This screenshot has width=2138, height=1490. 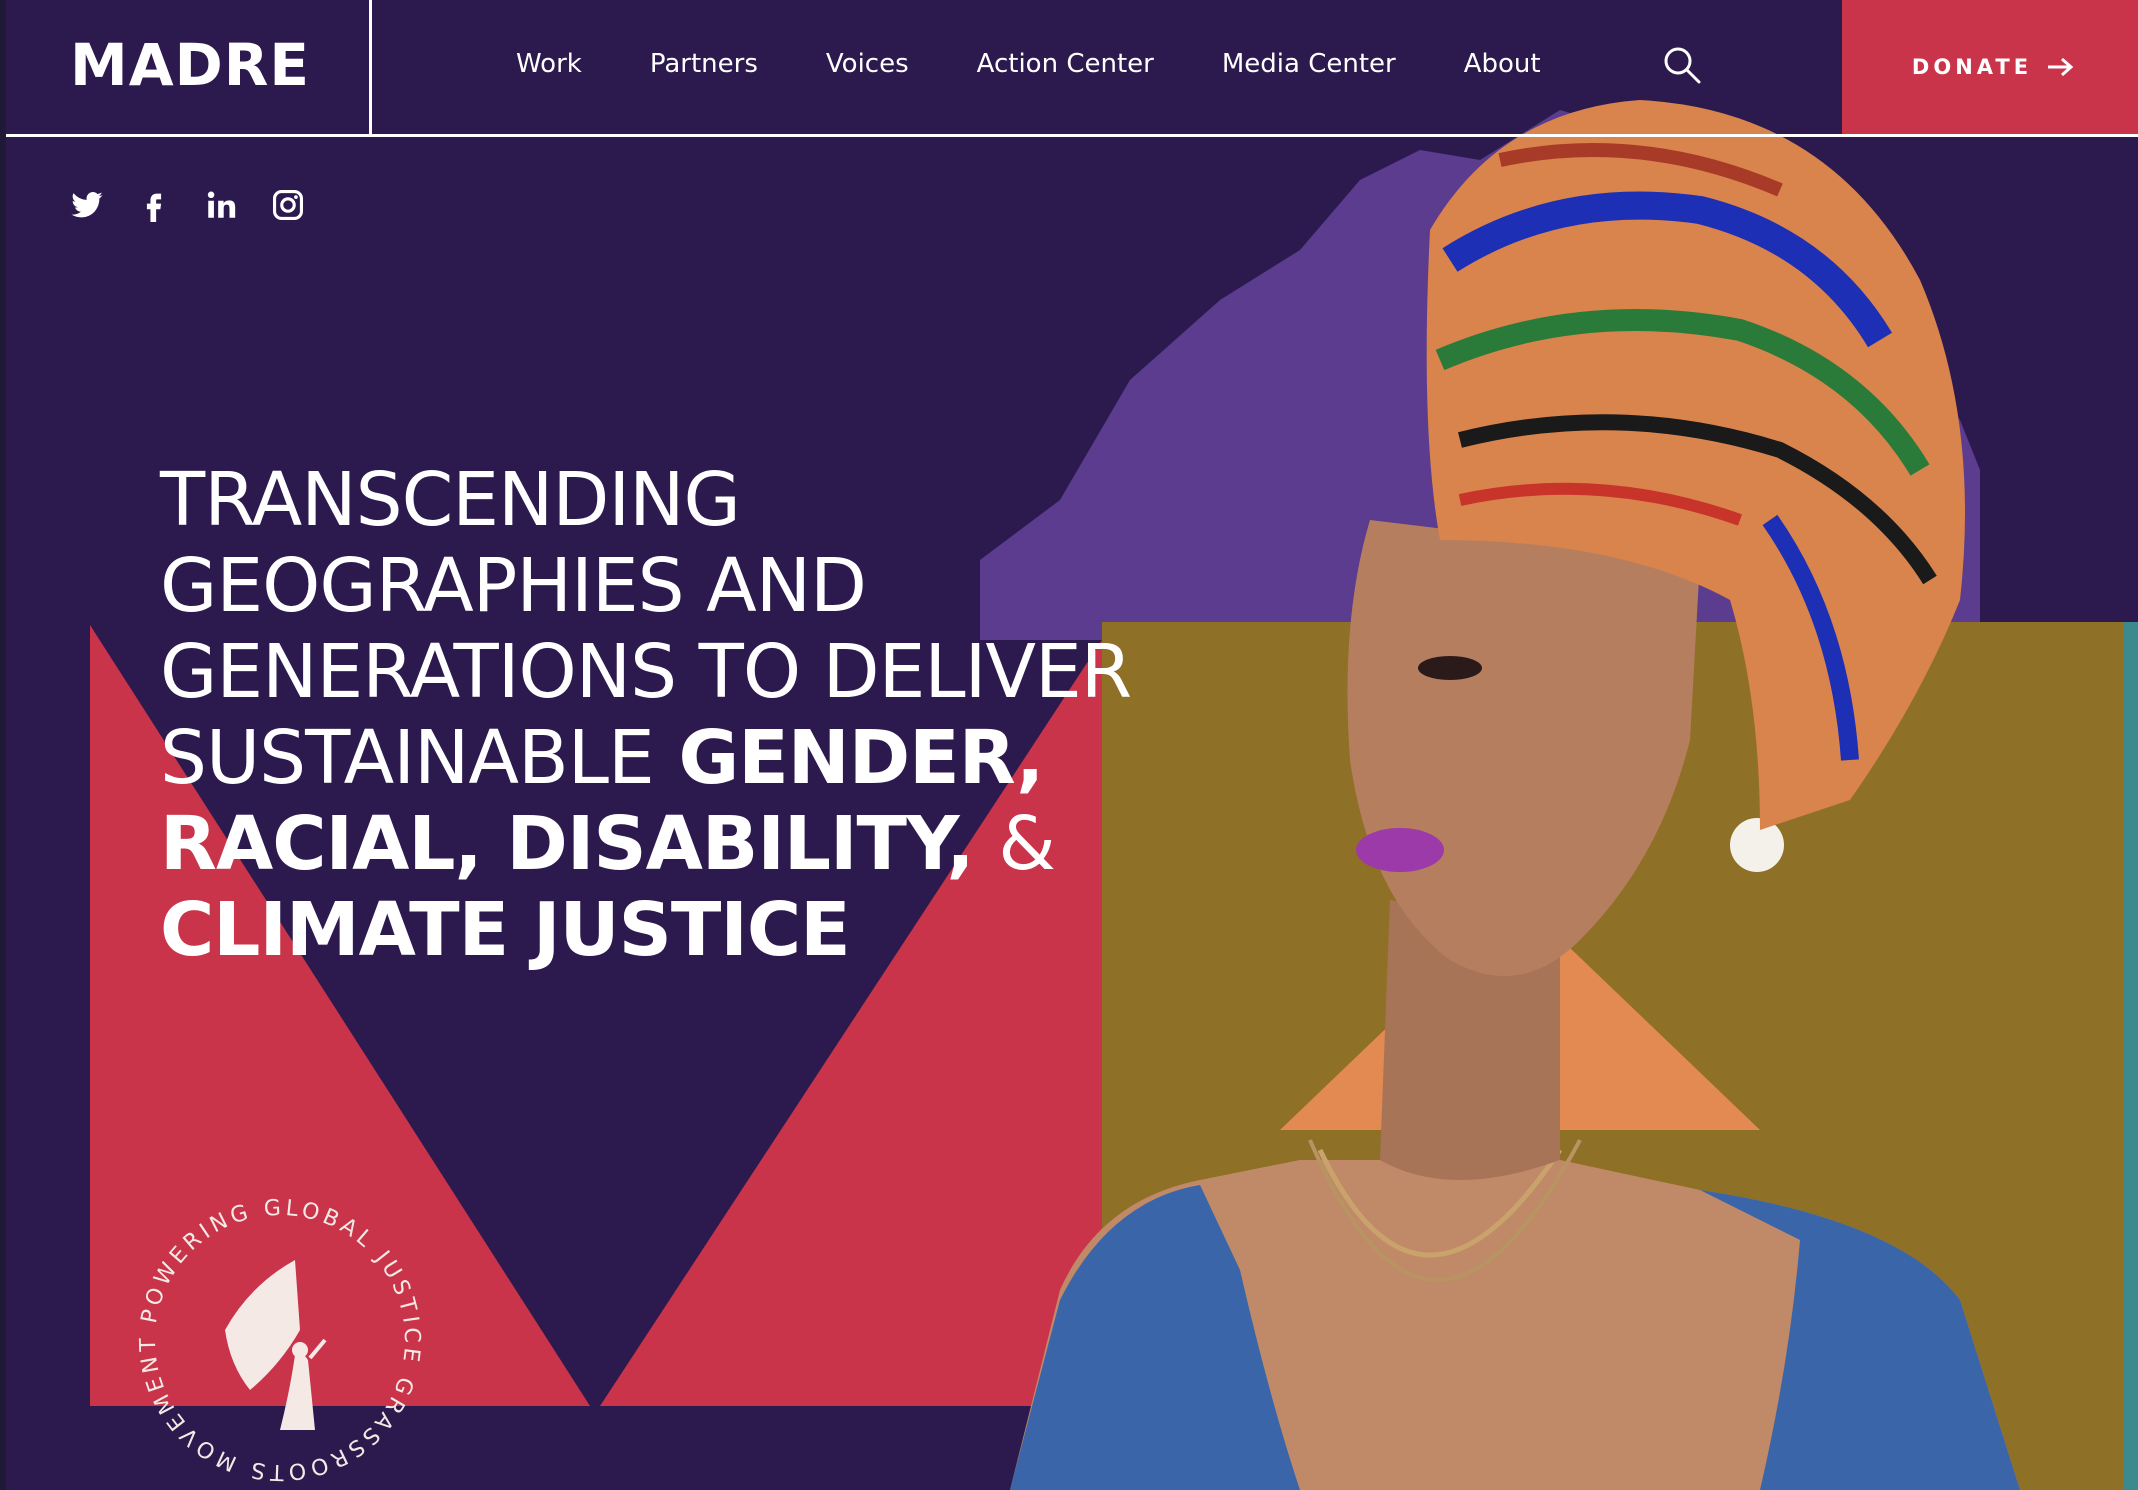 What do you see at coordinates (370, 67) in the screenshot?
I see `logo-divider` at bounding box center [370, 67].